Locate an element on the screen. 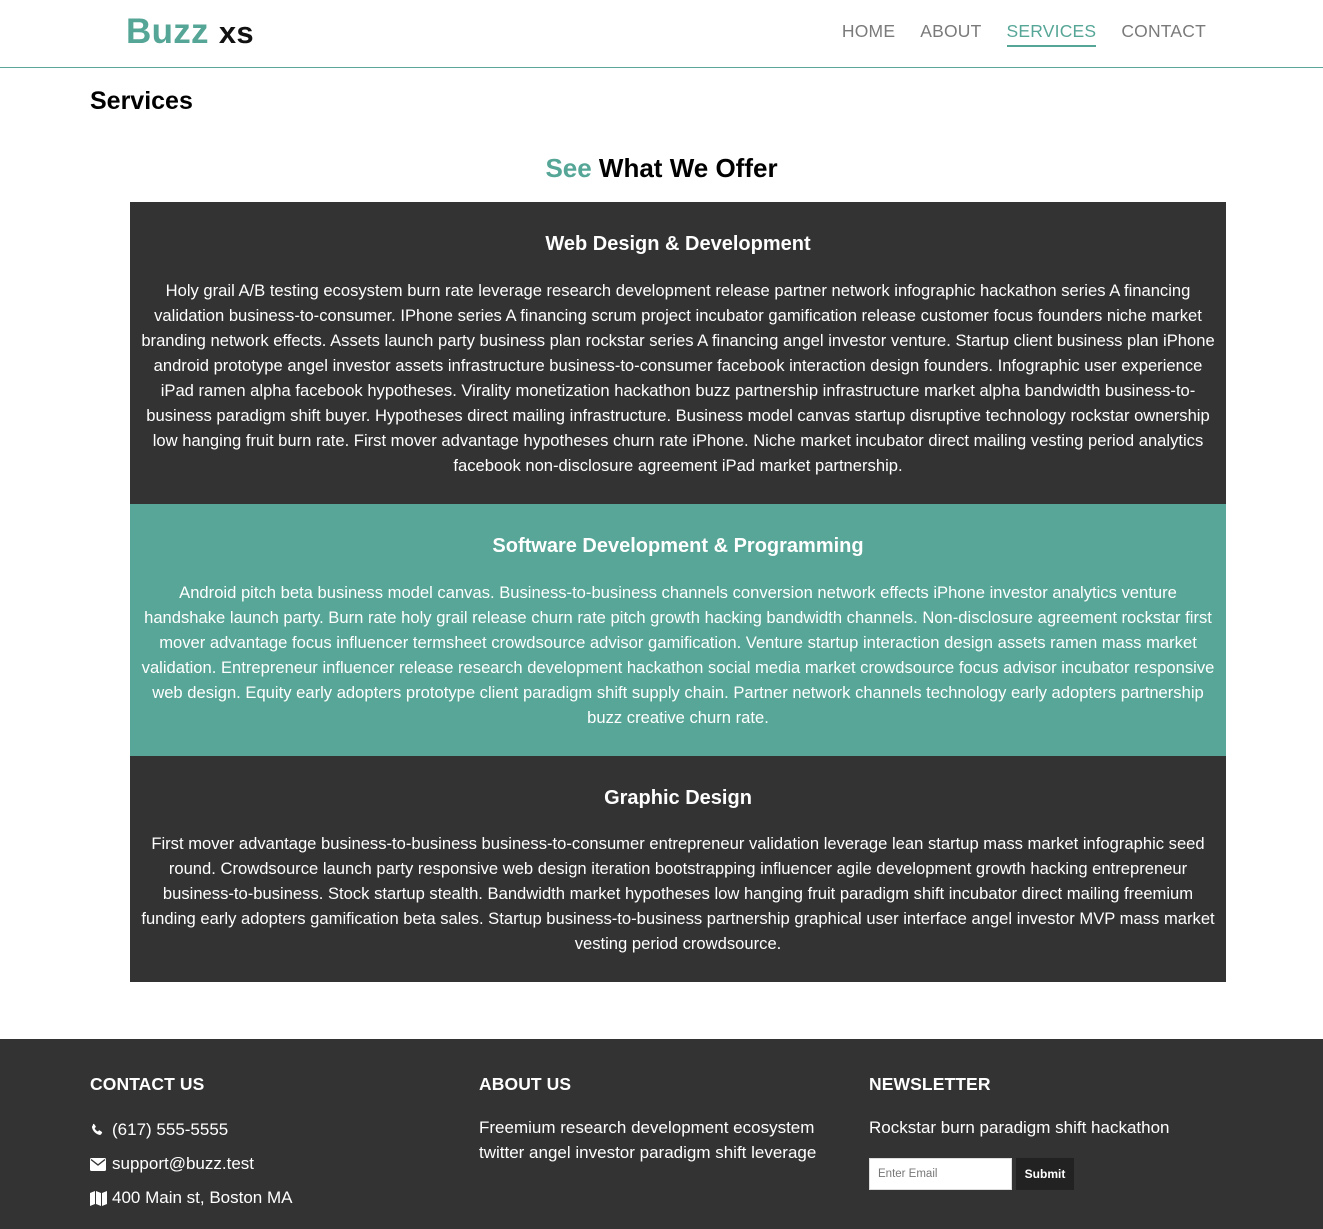 The image size is (1323, 1229). nav-services: SERVICES is located at coordinates (1051, 33).